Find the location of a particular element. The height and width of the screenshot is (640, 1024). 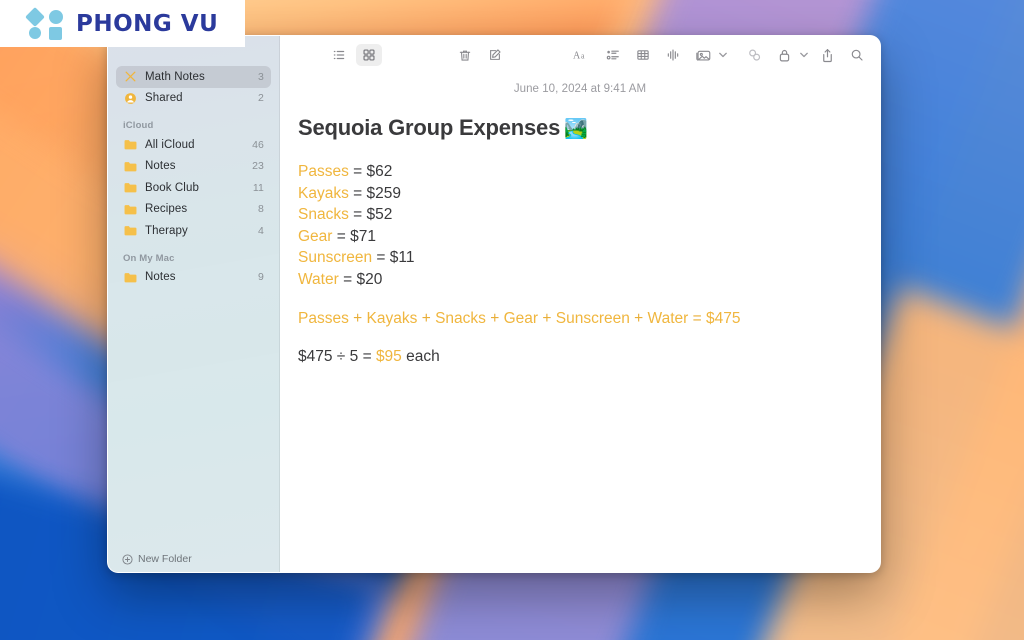

expense-line: Gear = $71 is located at coordinates (589, 237).